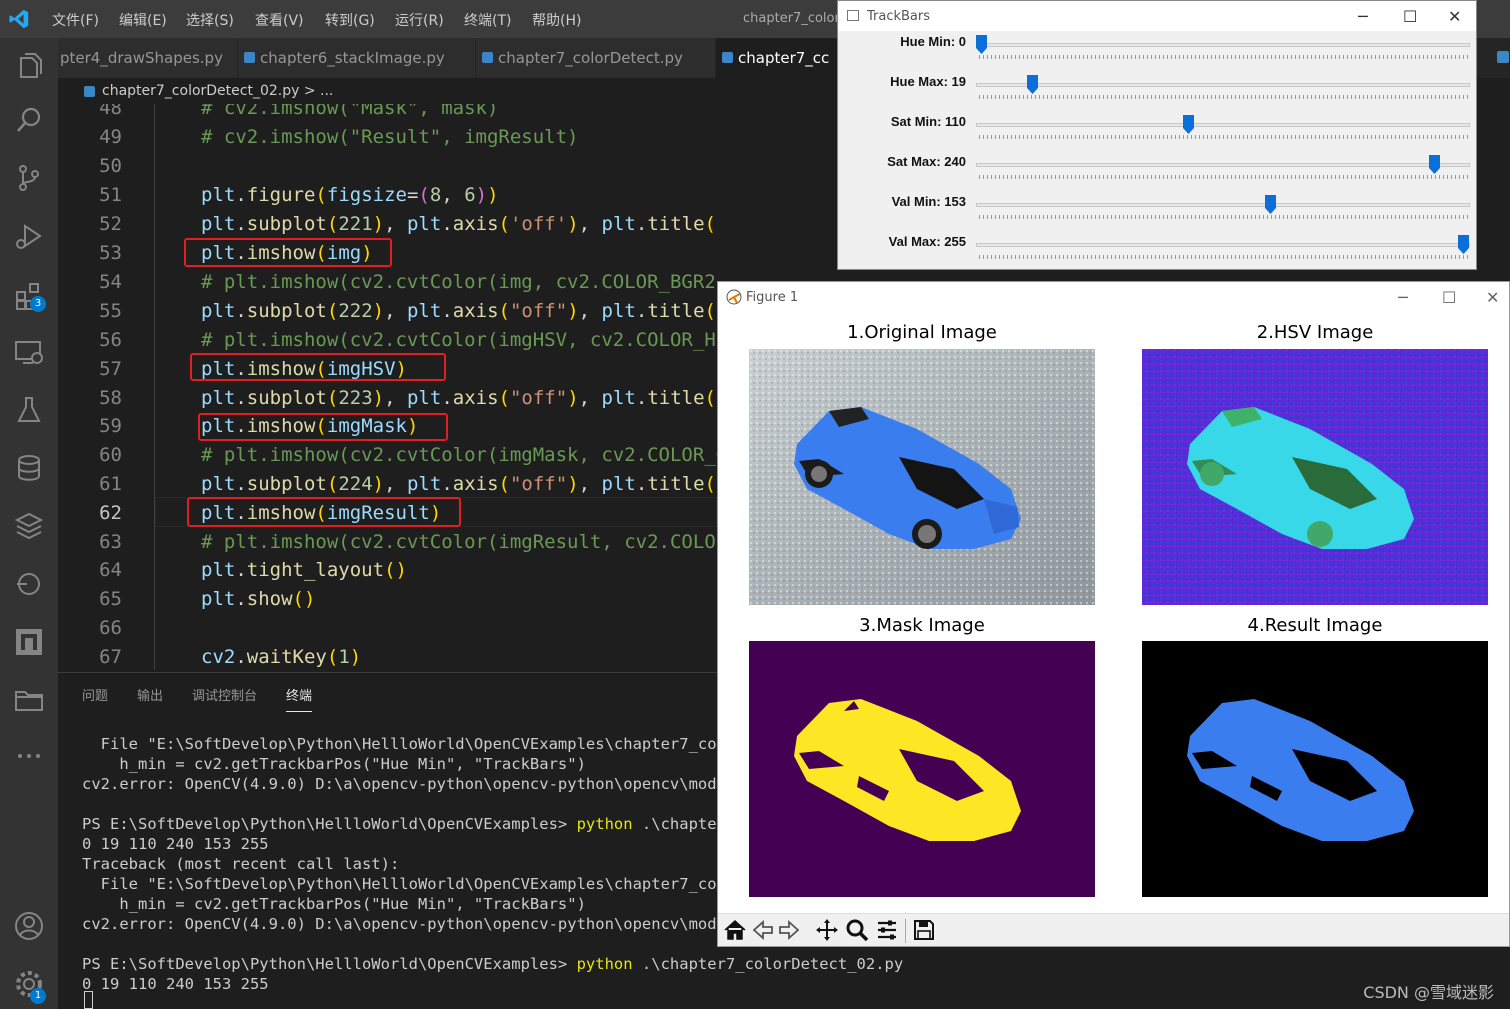  Describe the element at coordinates (350, 111) in the screenshot. I see `code-line-48: # cv2.imshow("Mask", mask)` at that location.